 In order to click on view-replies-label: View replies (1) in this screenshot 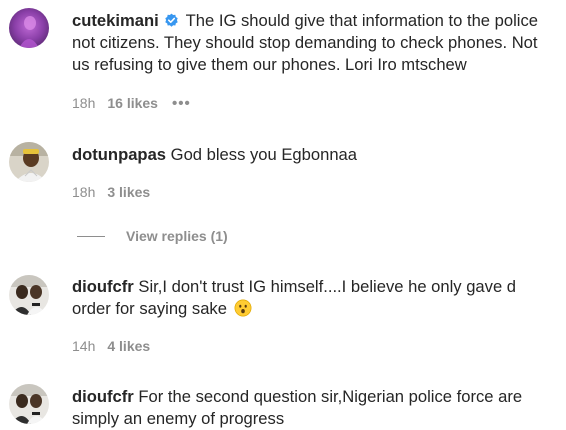, I will do `click(177, 236)`.